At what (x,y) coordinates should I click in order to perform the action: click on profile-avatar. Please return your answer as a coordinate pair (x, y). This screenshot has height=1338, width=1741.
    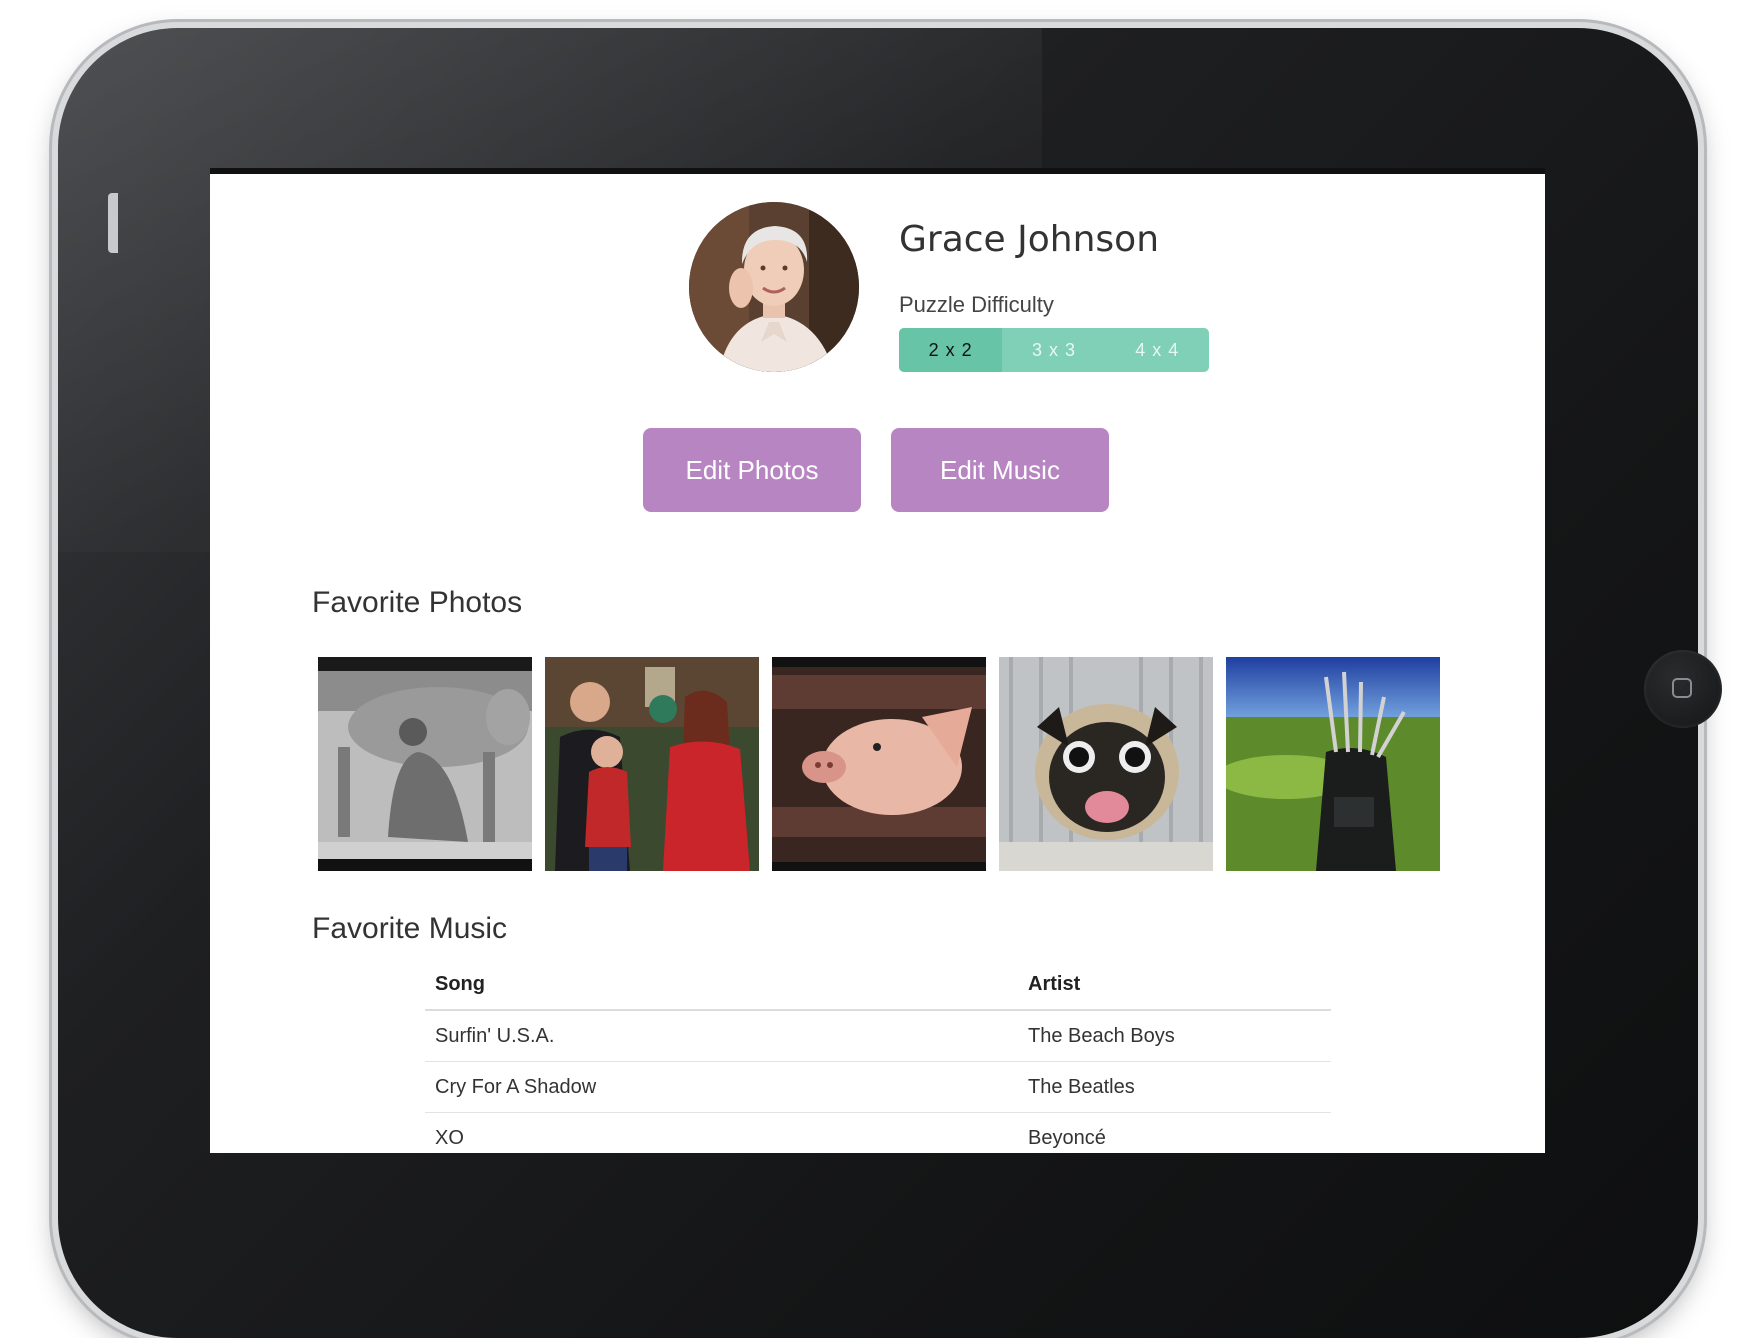
    Looking at the image, I should click on (774, 287).